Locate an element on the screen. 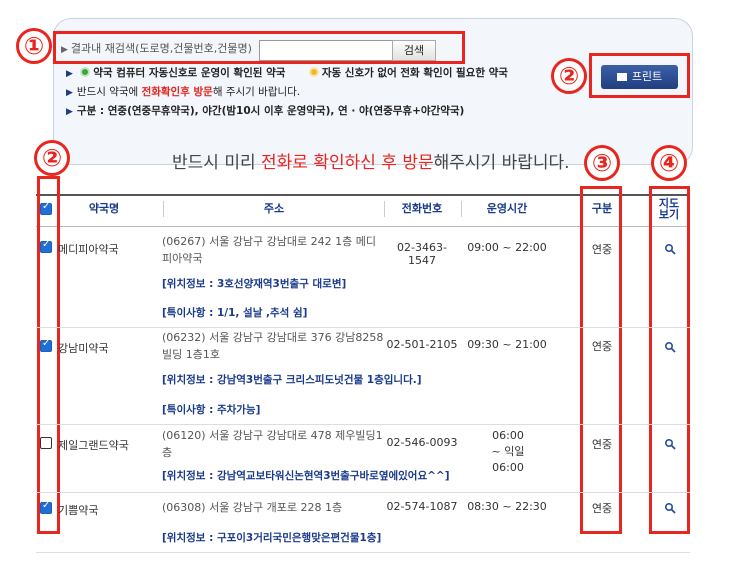 This screenshot has height=561, width=734. pharmacy-name: 강남미약국 is located at coordinates (83, 348).